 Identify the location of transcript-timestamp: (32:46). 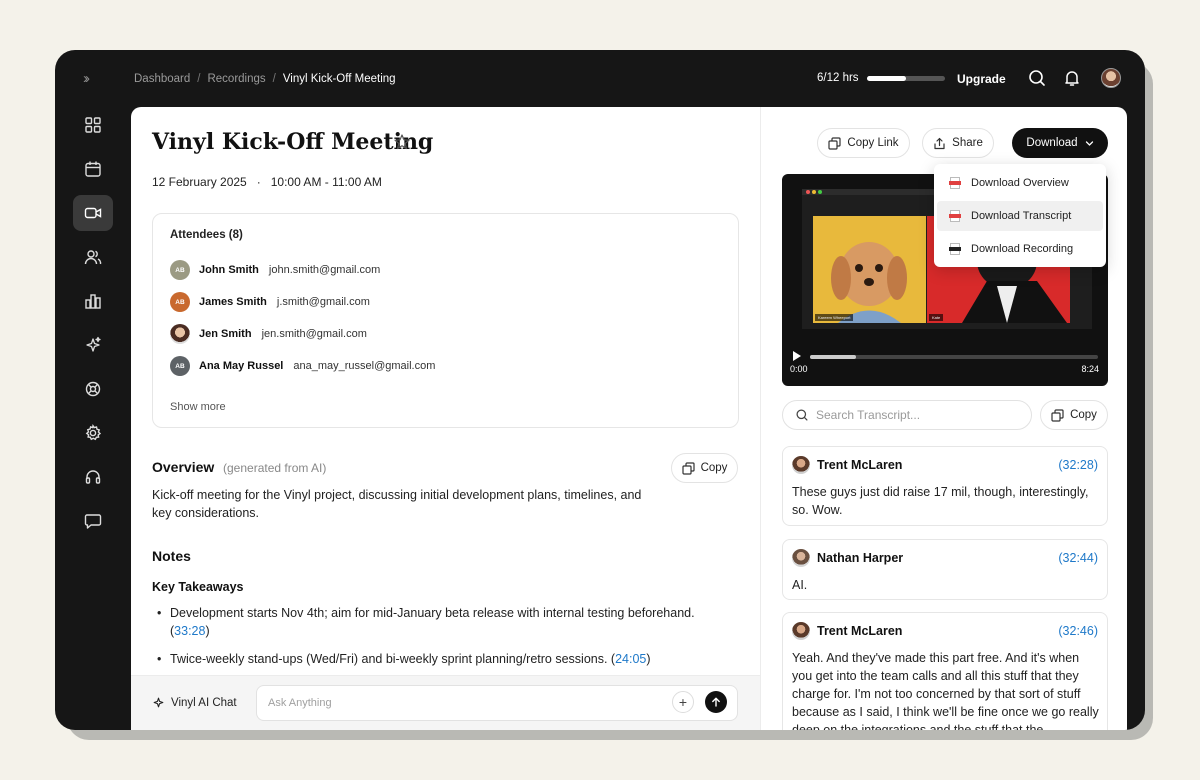
(1078, 631).